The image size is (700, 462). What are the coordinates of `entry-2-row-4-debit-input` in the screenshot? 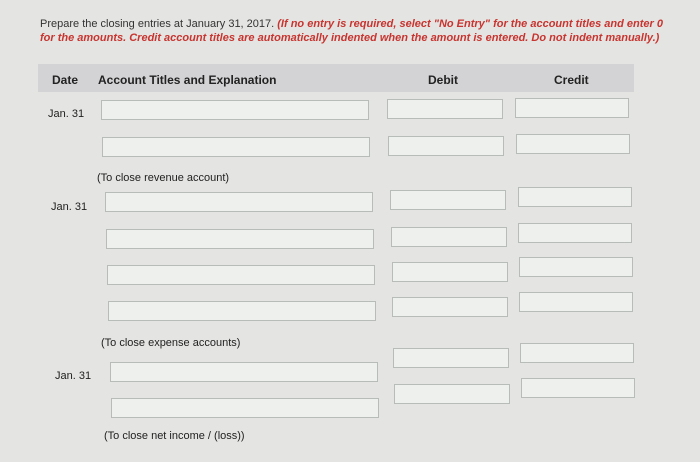 It's located at (450, 307).